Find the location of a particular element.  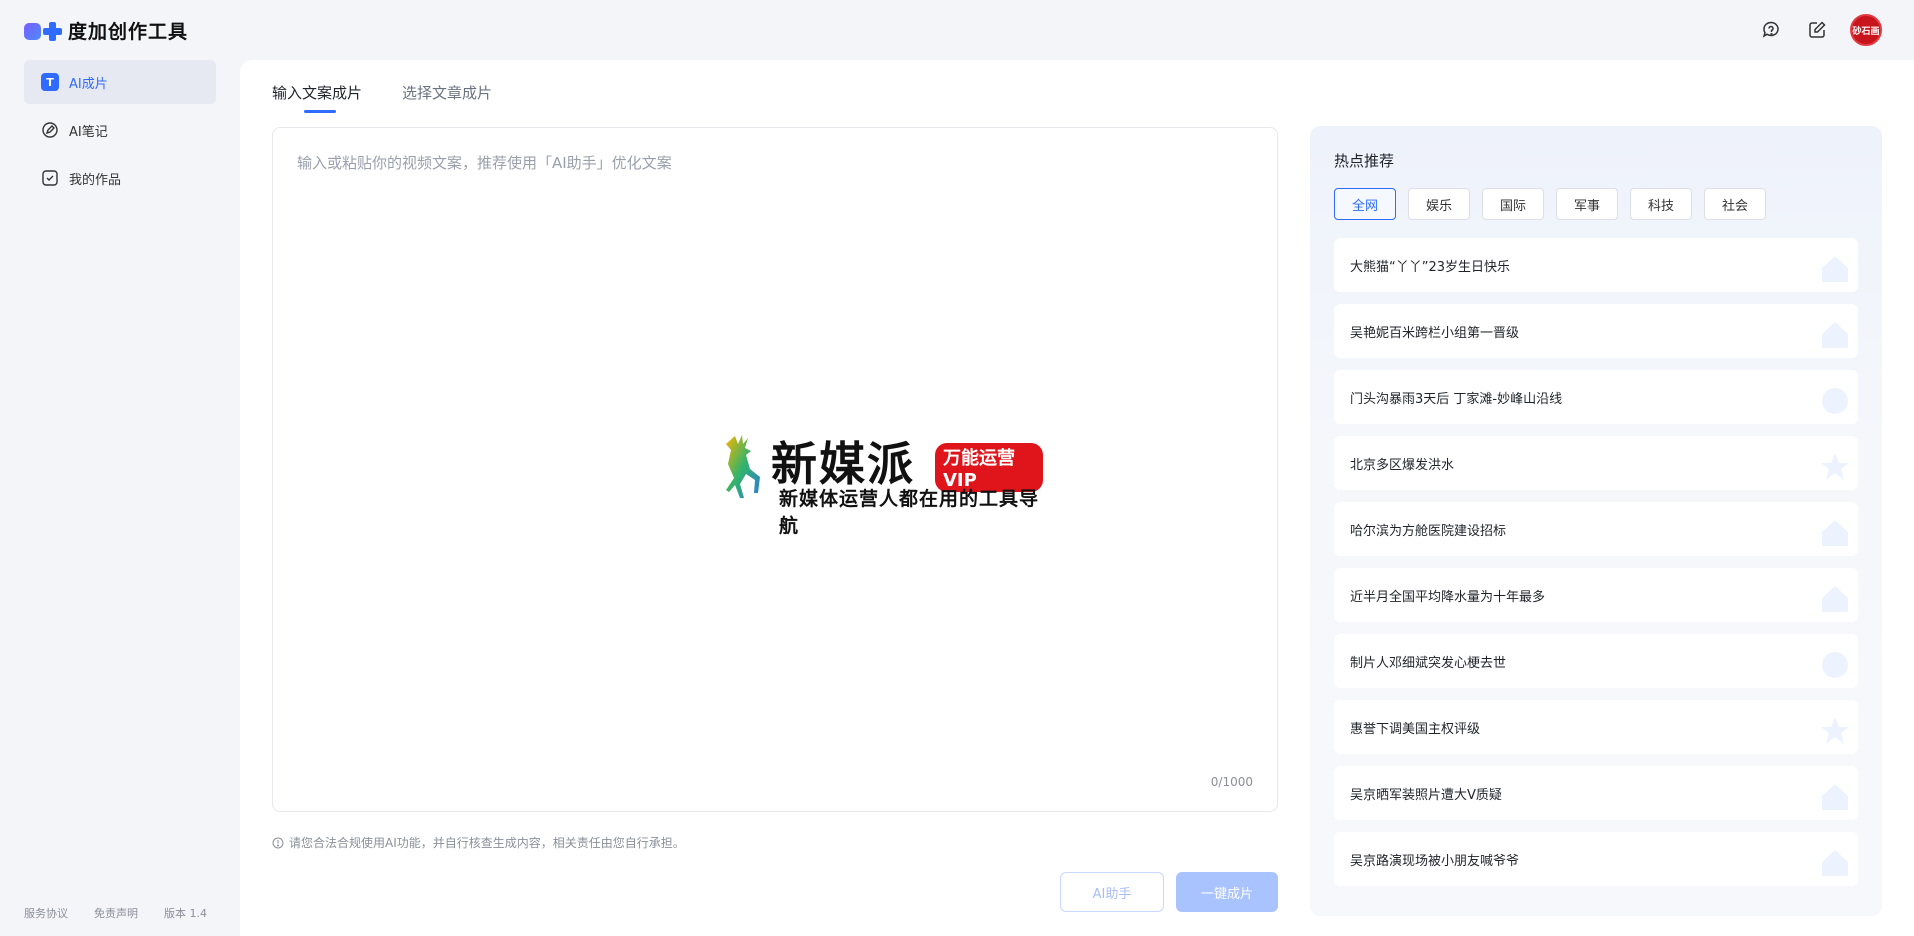

hot-item-text: 北京多区爆发洪水 is located at coordinates (1402, 465).